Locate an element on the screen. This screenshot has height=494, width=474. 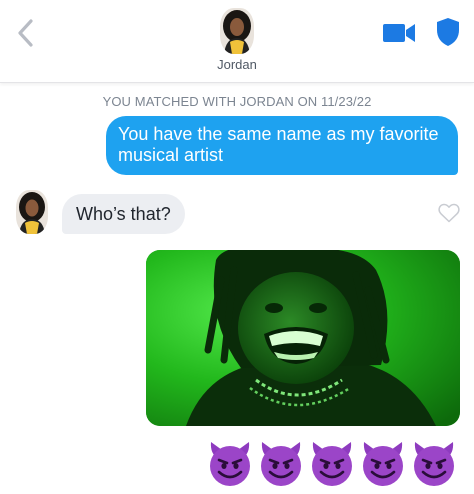
match-notice: YOU MATCHED WITH JORDAN ON 11/23/22 is located at coordinates (237, 101).